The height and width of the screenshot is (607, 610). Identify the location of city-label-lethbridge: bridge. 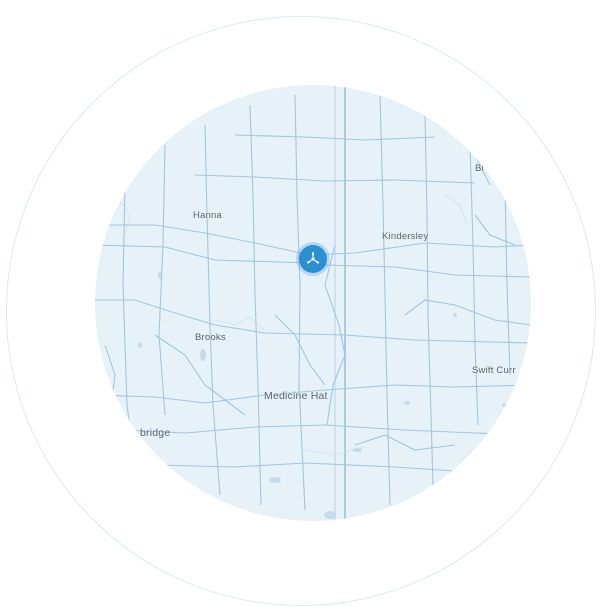
(155, 433).